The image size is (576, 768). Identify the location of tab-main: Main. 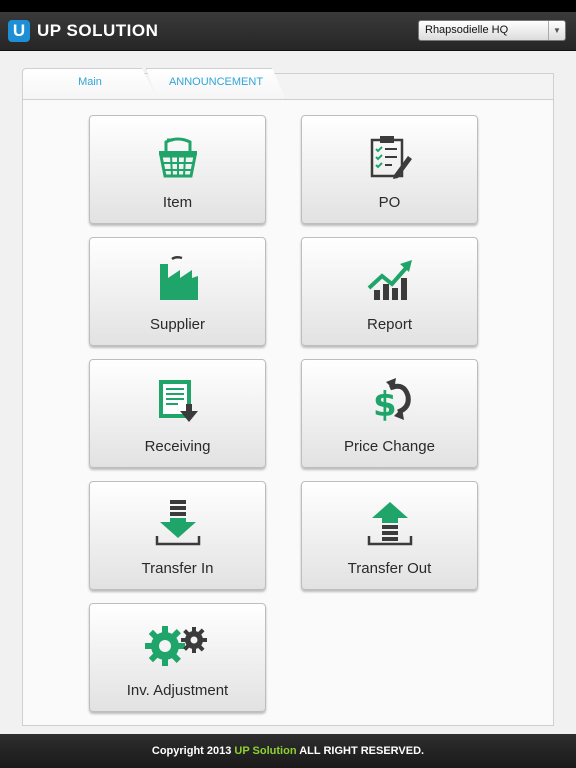
(90, 84).